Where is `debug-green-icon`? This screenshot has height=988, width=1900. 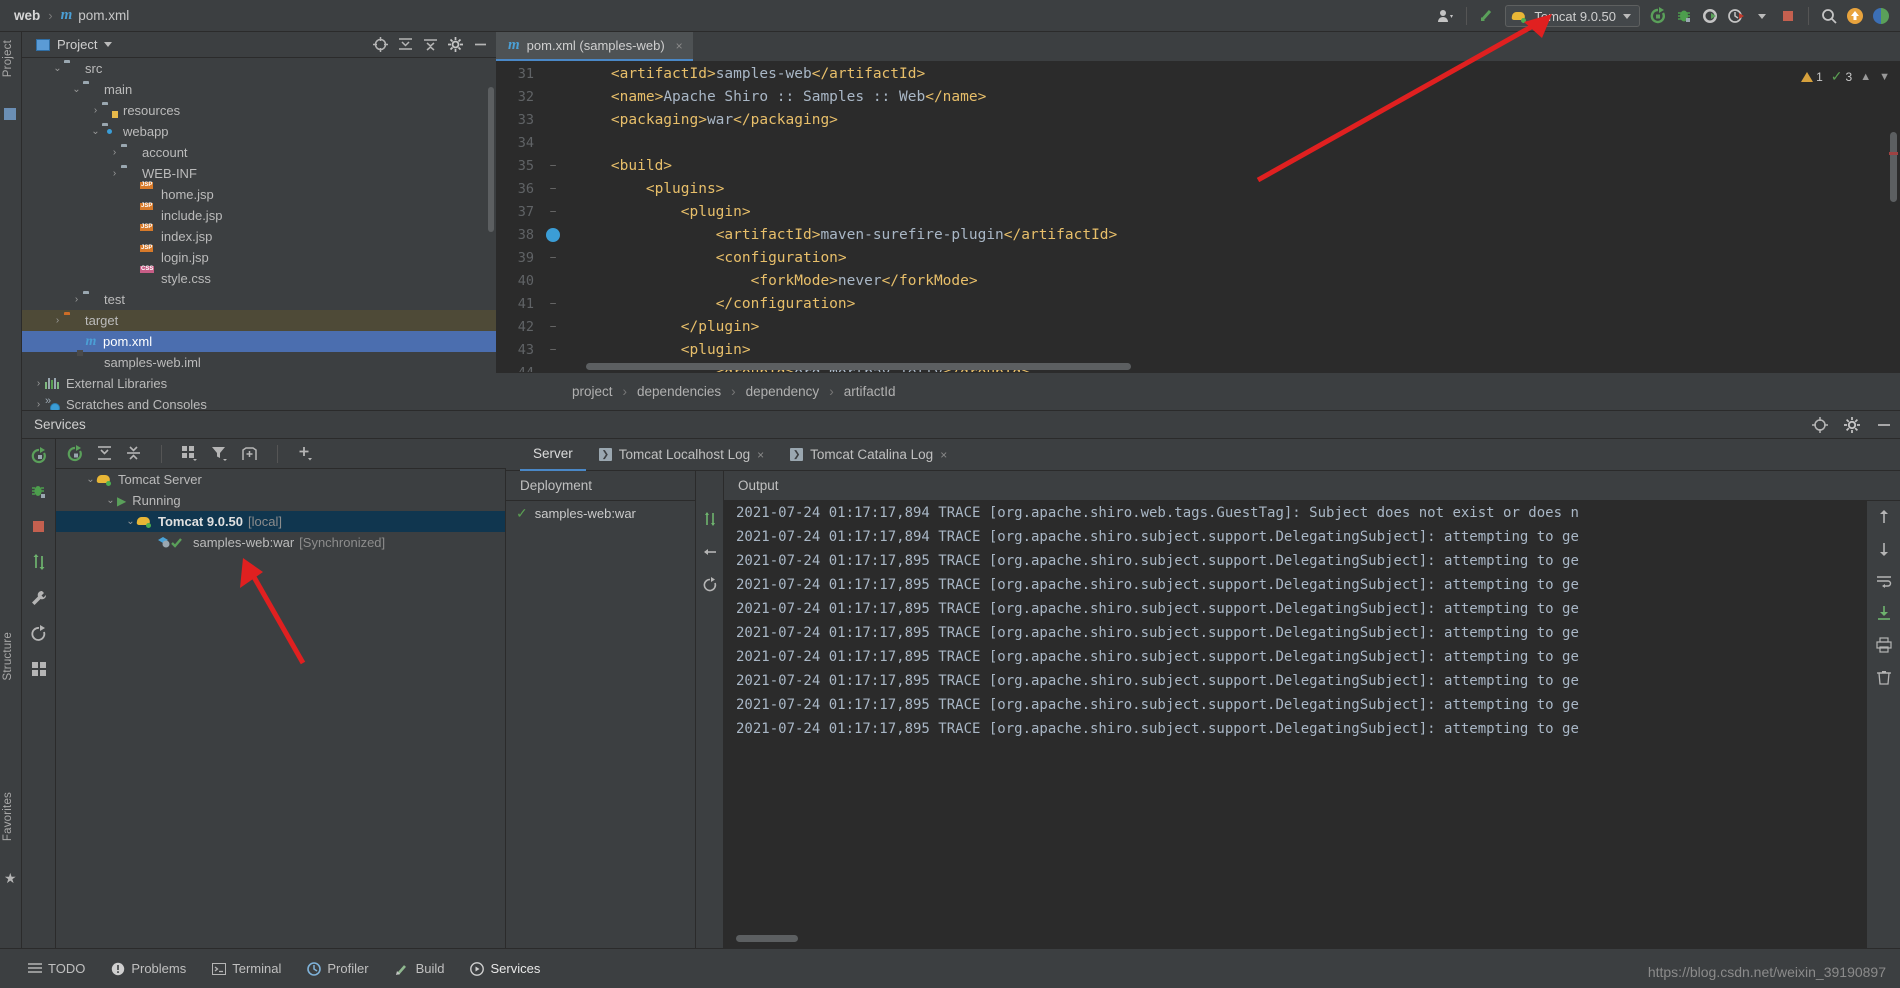
debug-green-icon is located at coordinates (39, 492).